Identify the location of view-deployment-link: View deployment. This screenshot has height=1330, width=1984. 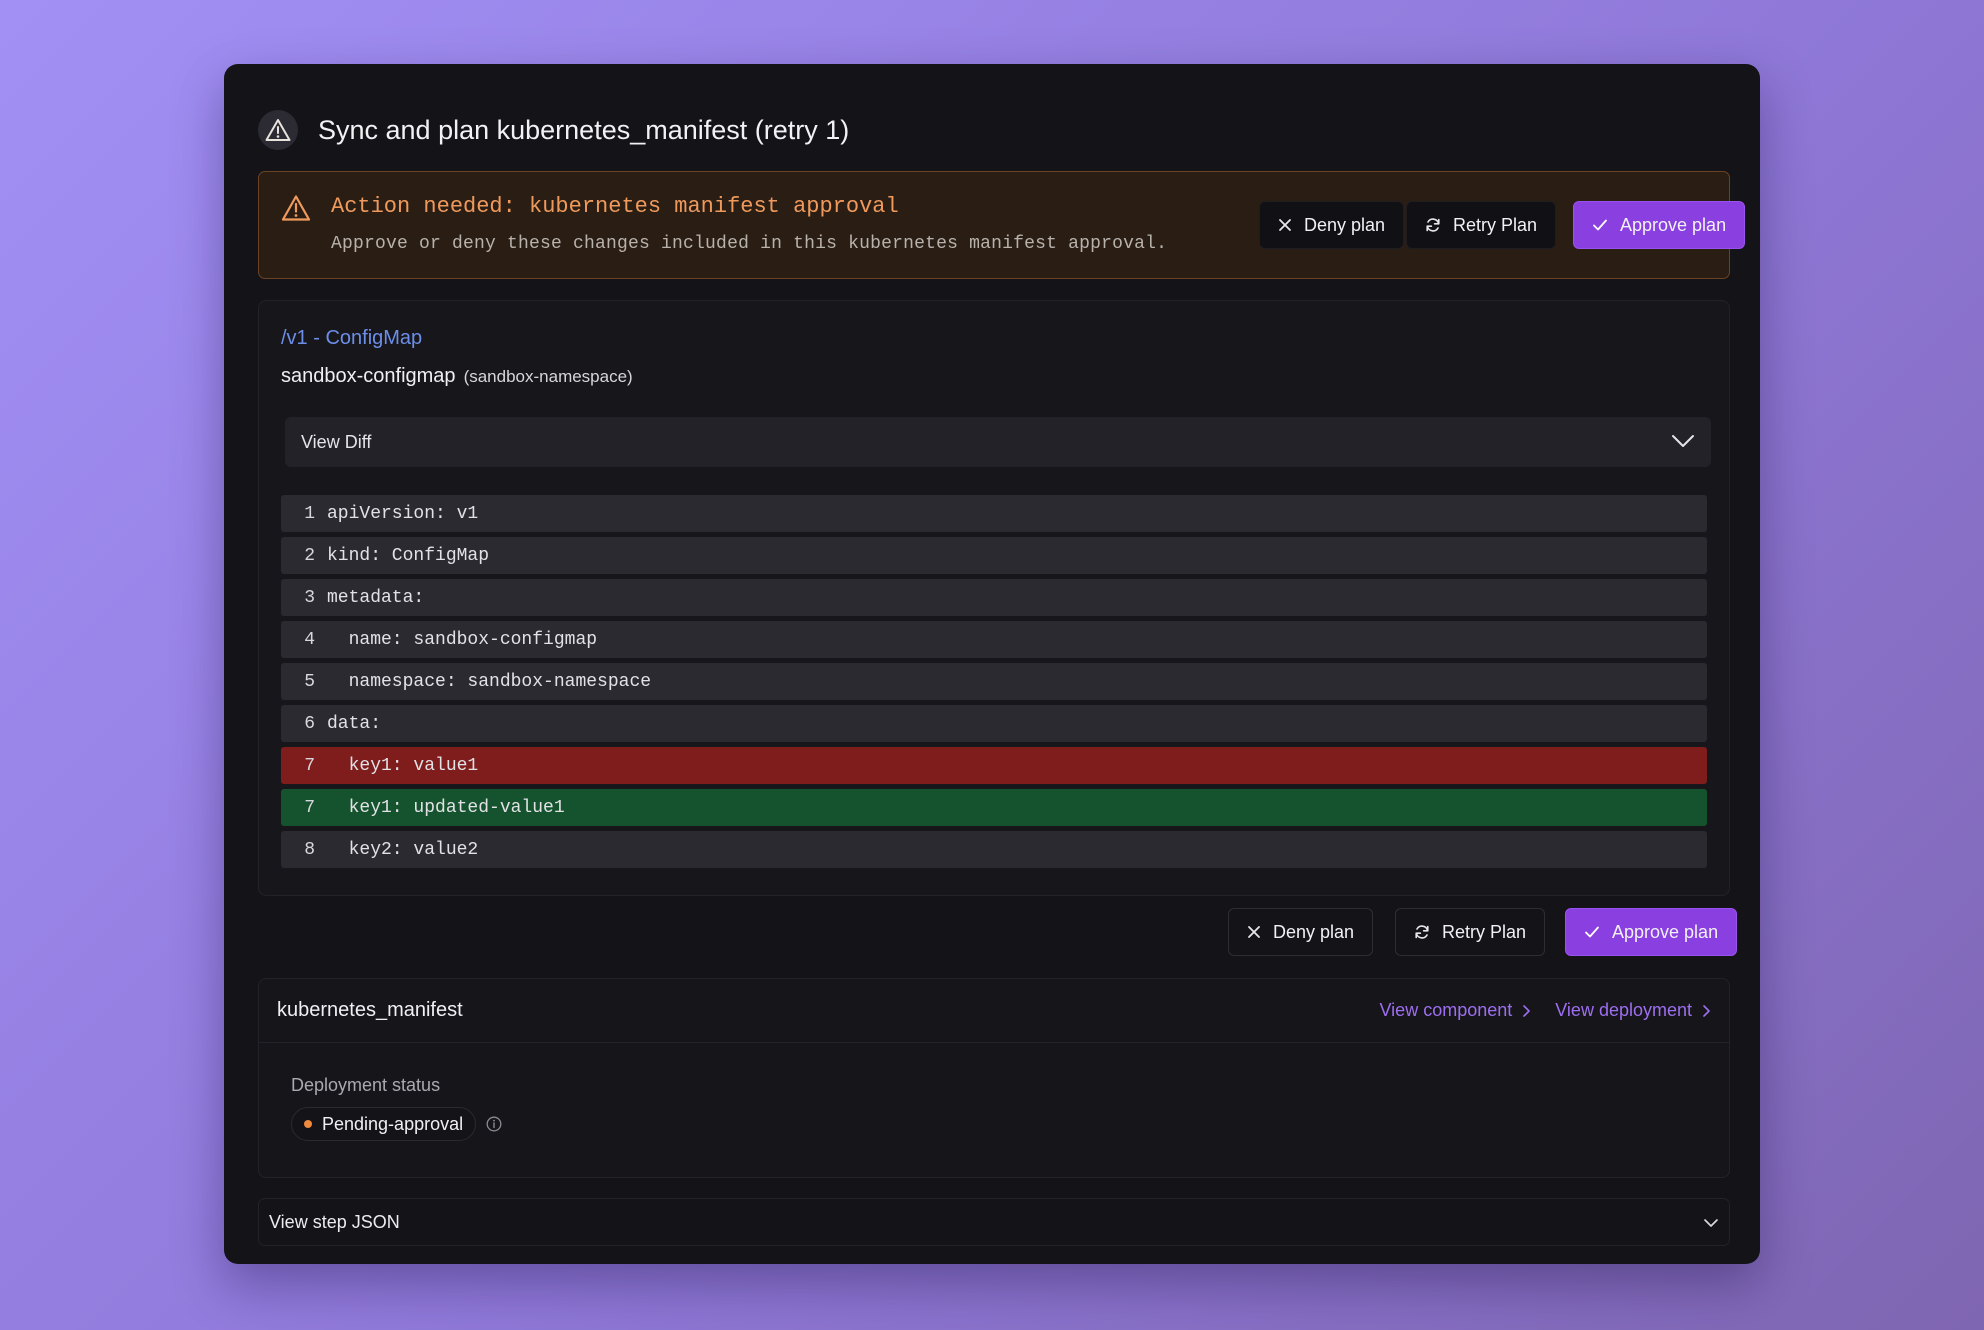
(1633, 1010).